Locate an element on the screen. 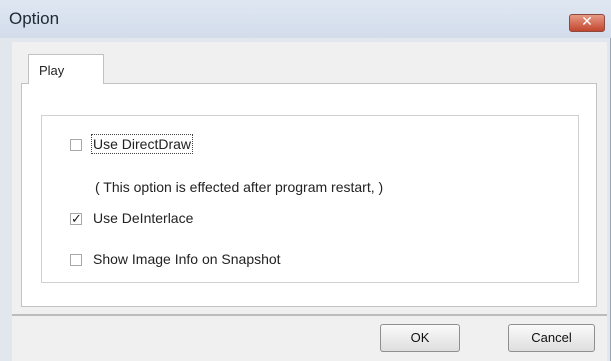  show-image-info-checkbox is located at coordinates (76, 260).